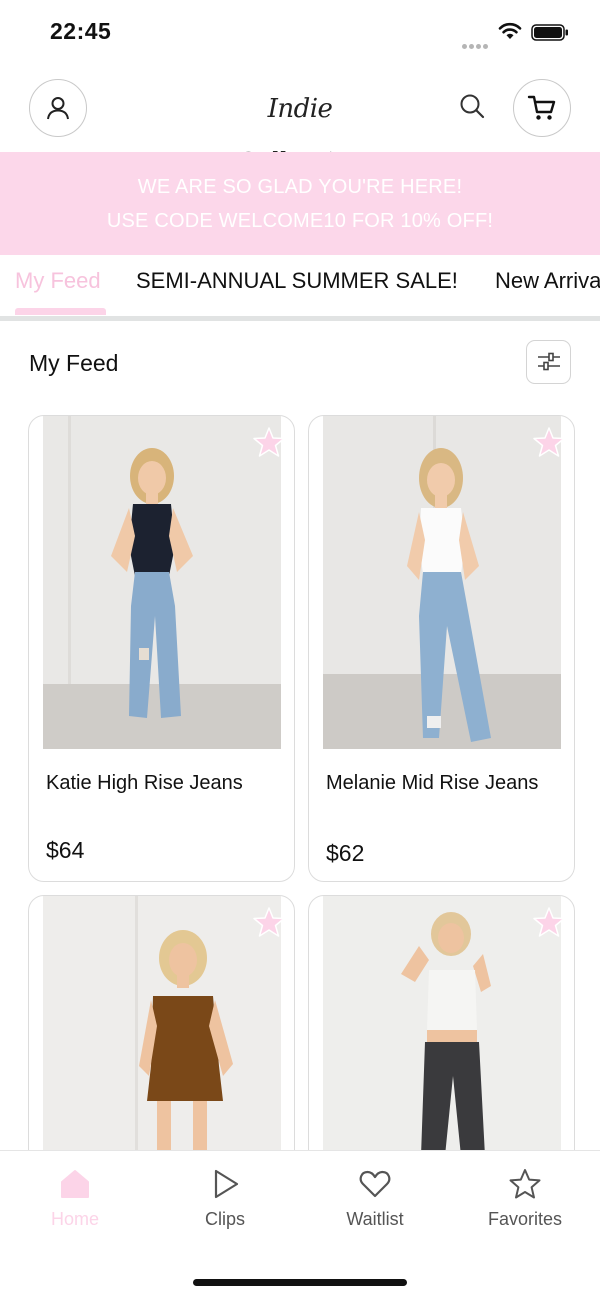 The height and width of the screenshot is (1299, 600). What do you see at coordinates (224, 1219) in the screenshot?
I see `nav-label: Clips` at bounding box center [224, 1219].